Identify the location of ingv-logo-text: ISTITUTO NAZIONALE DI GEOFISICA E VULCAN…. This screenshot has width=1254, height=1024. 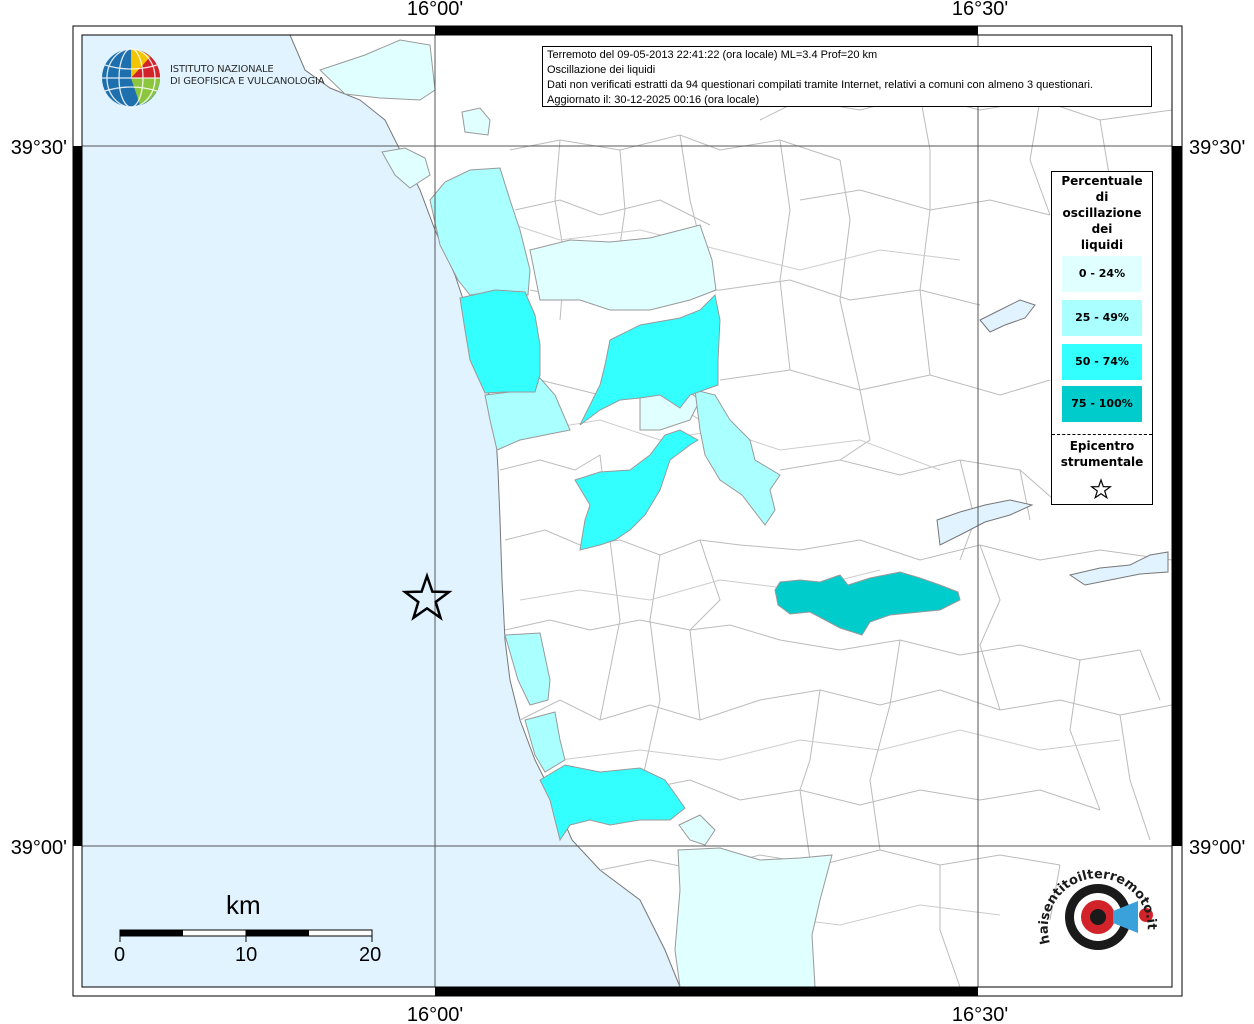
(247, 76).